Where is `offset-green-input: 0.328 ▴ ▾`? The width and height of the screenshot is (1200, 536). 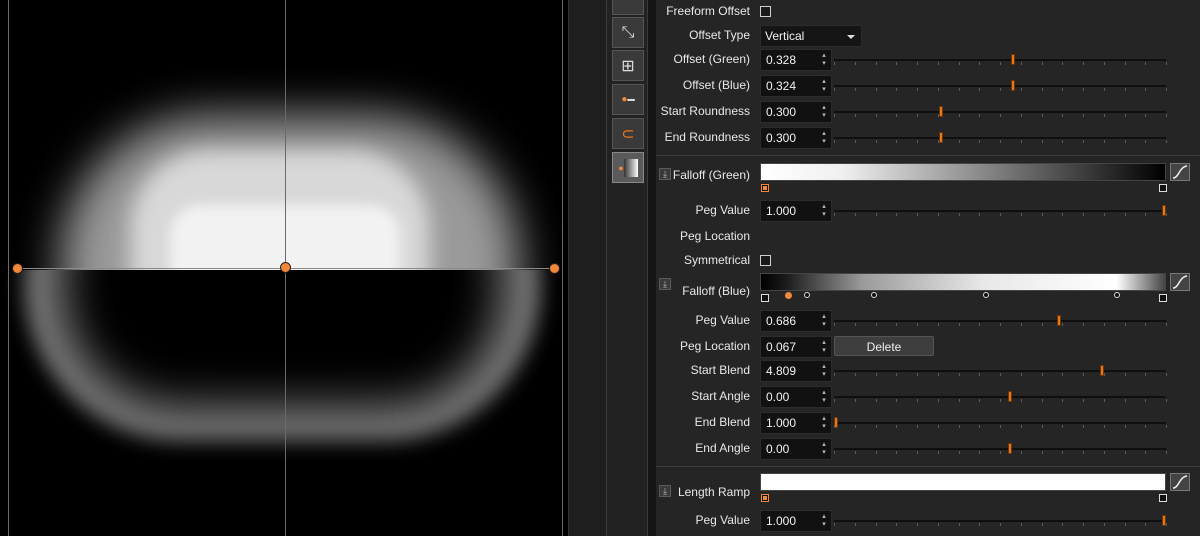
offset-green-input: 0.328 ▴ ▾ is located at coordinates (796, 60).